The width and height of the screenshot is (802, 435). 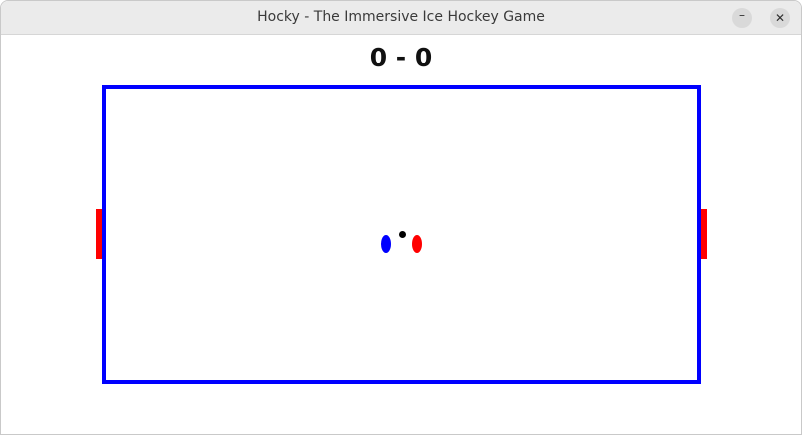 What do you see at coordinates (99, 234) in the screenshot?
I see `left-goal` at bounding box center [99, 234].